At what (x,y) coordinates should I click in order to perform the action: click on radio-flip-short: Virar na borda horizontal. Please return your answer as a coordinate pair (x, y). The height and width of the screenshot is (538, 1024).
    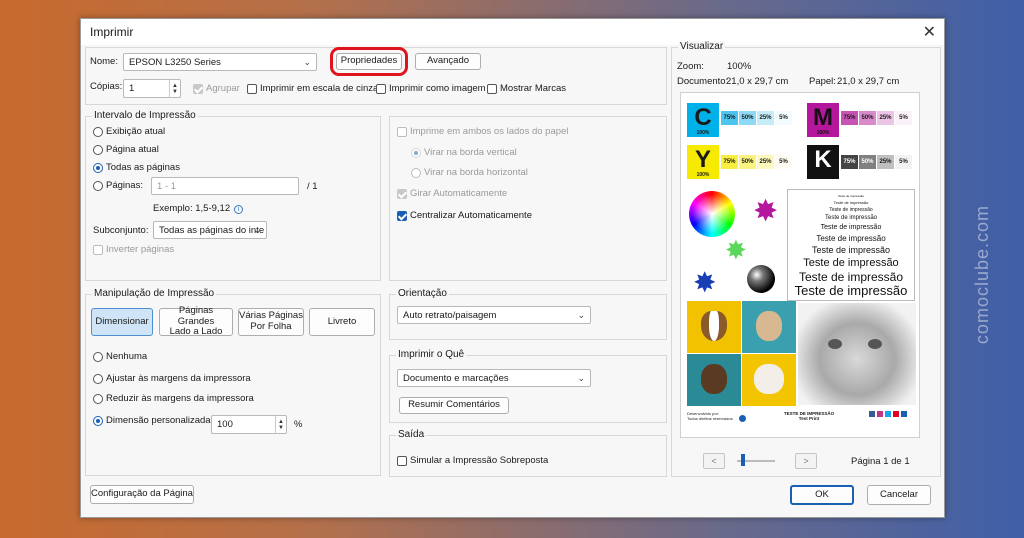
    Looking at the image, I should click on (469, 172).